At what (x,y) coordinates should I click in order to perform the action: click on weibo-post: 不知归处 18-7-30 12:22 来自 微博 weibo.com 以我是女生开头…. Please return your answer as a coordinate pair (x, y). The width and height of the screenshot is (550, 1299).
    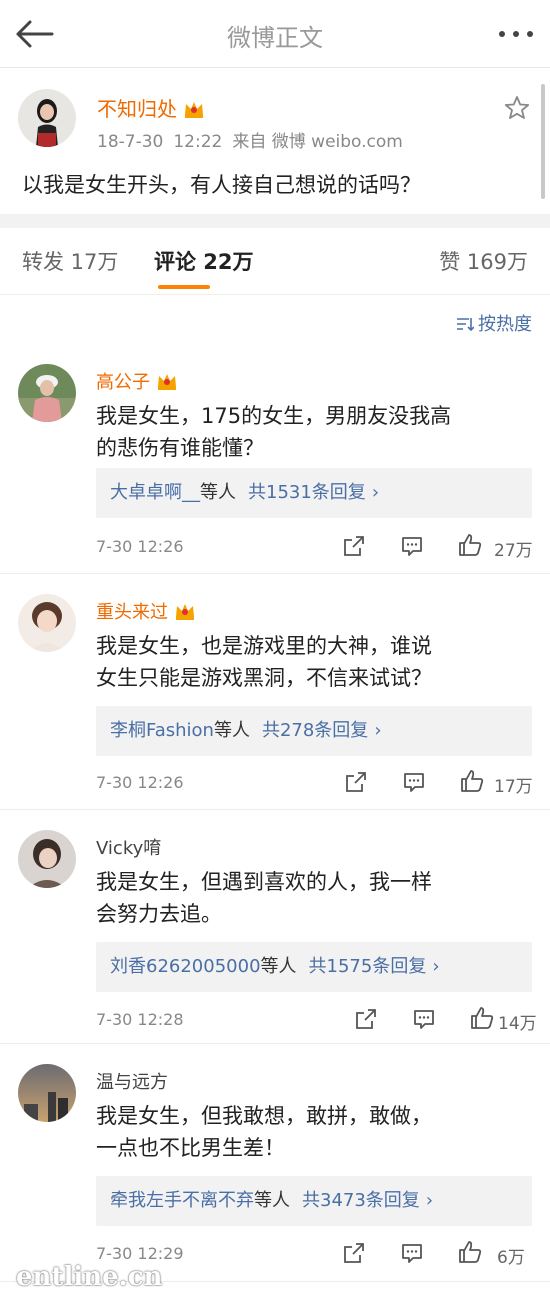
    Looking at the image, I should click on (275, 142).